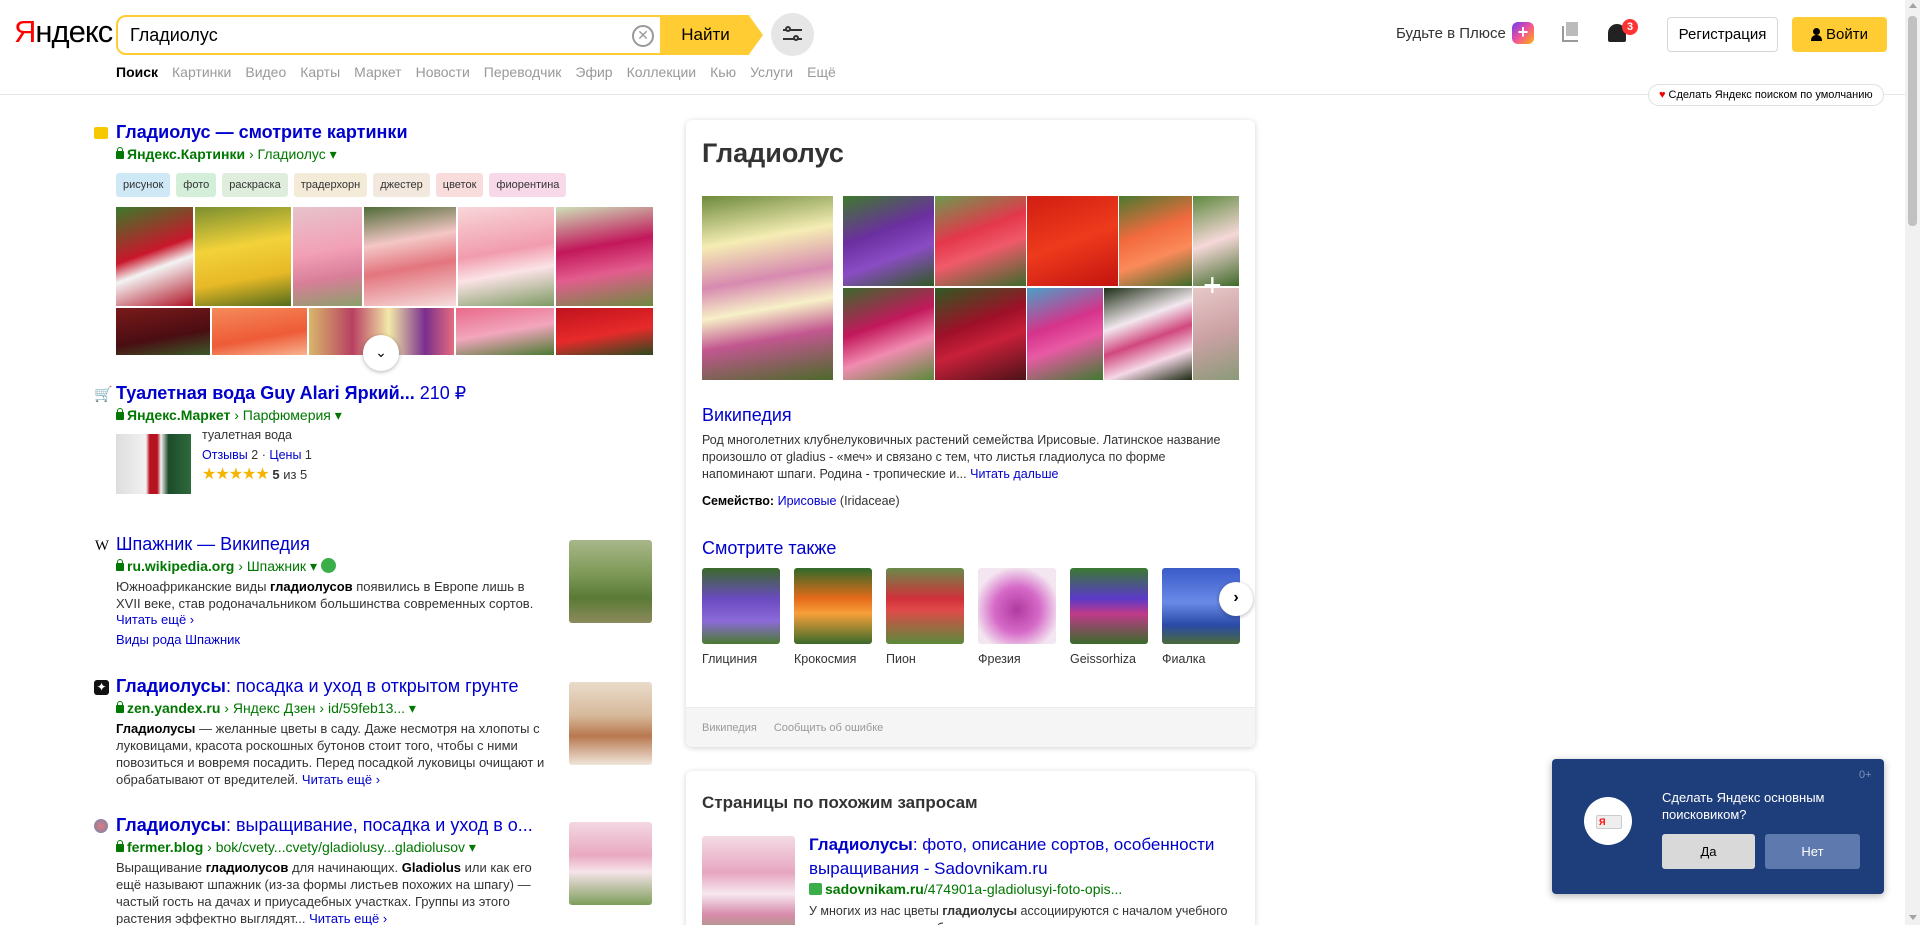  What do you see at coordinates (153, 464) in the screenshot?
I see `product-image` at bounding box center [153, 464].